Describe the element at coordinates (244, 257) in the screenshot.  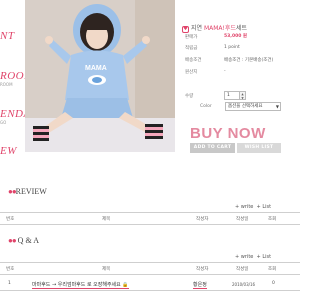
I see `qna-write-link: + write` at that location.